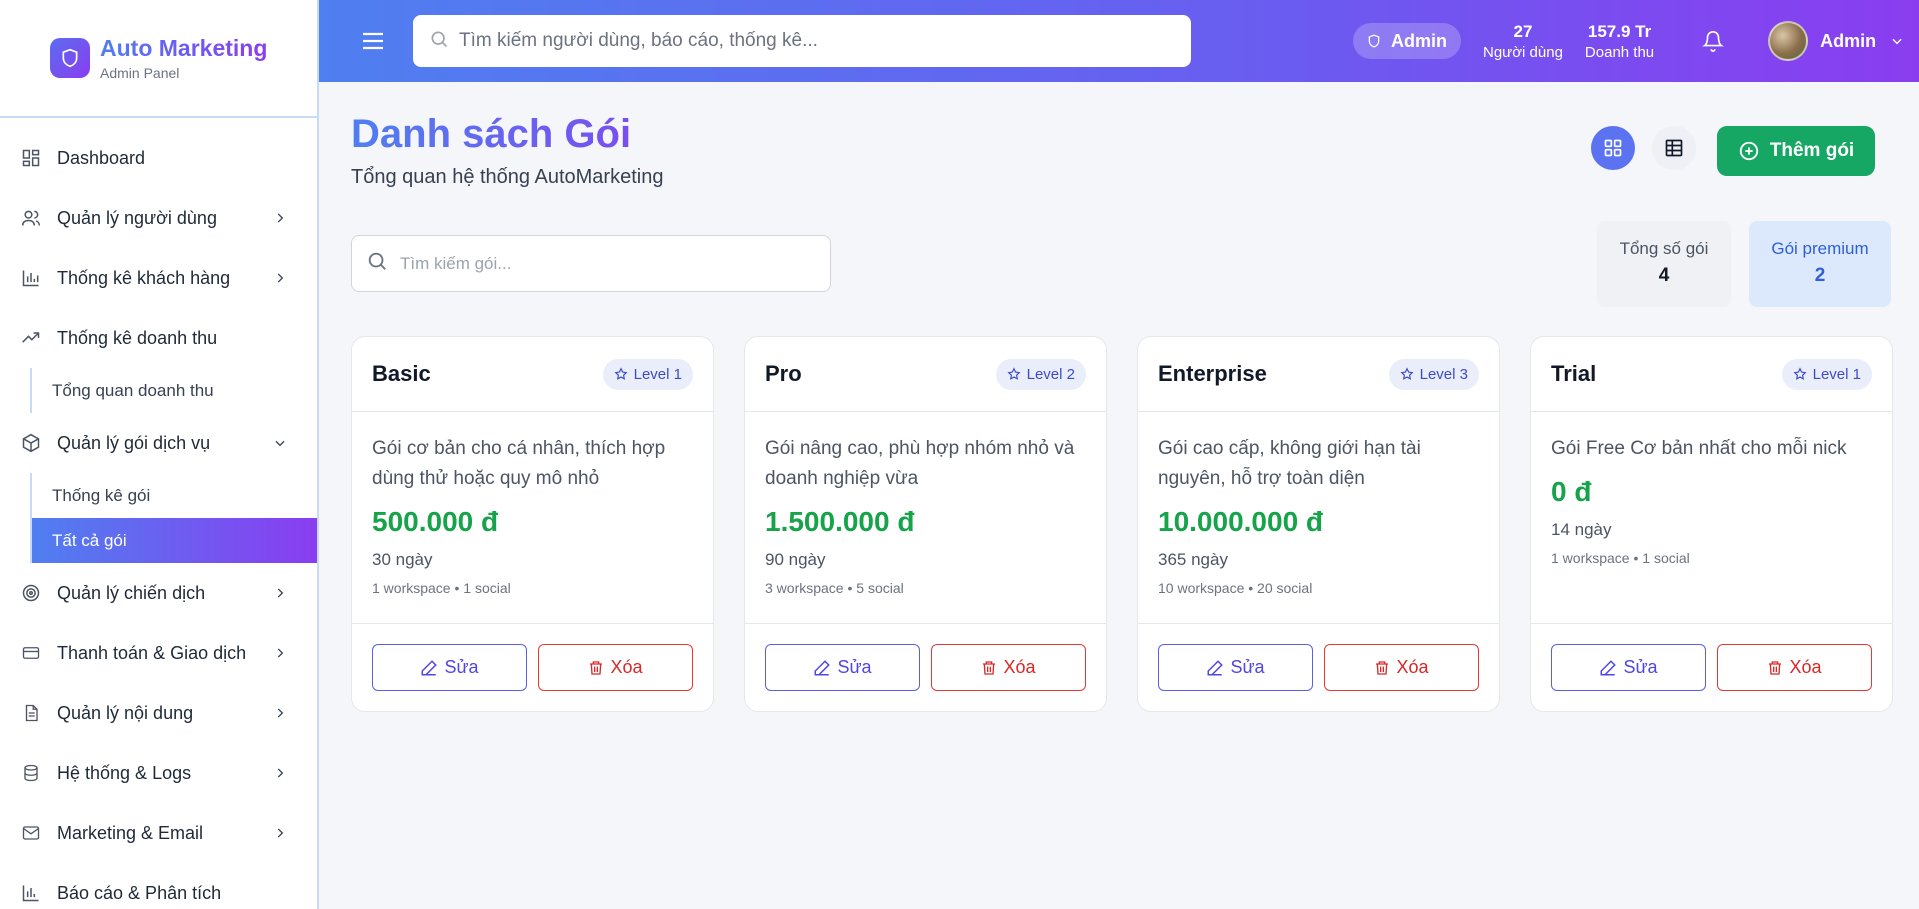  What do you see at coordinates (31, 713) in the screenshot?
I see `document-icon` at bounding box center [31, 713].